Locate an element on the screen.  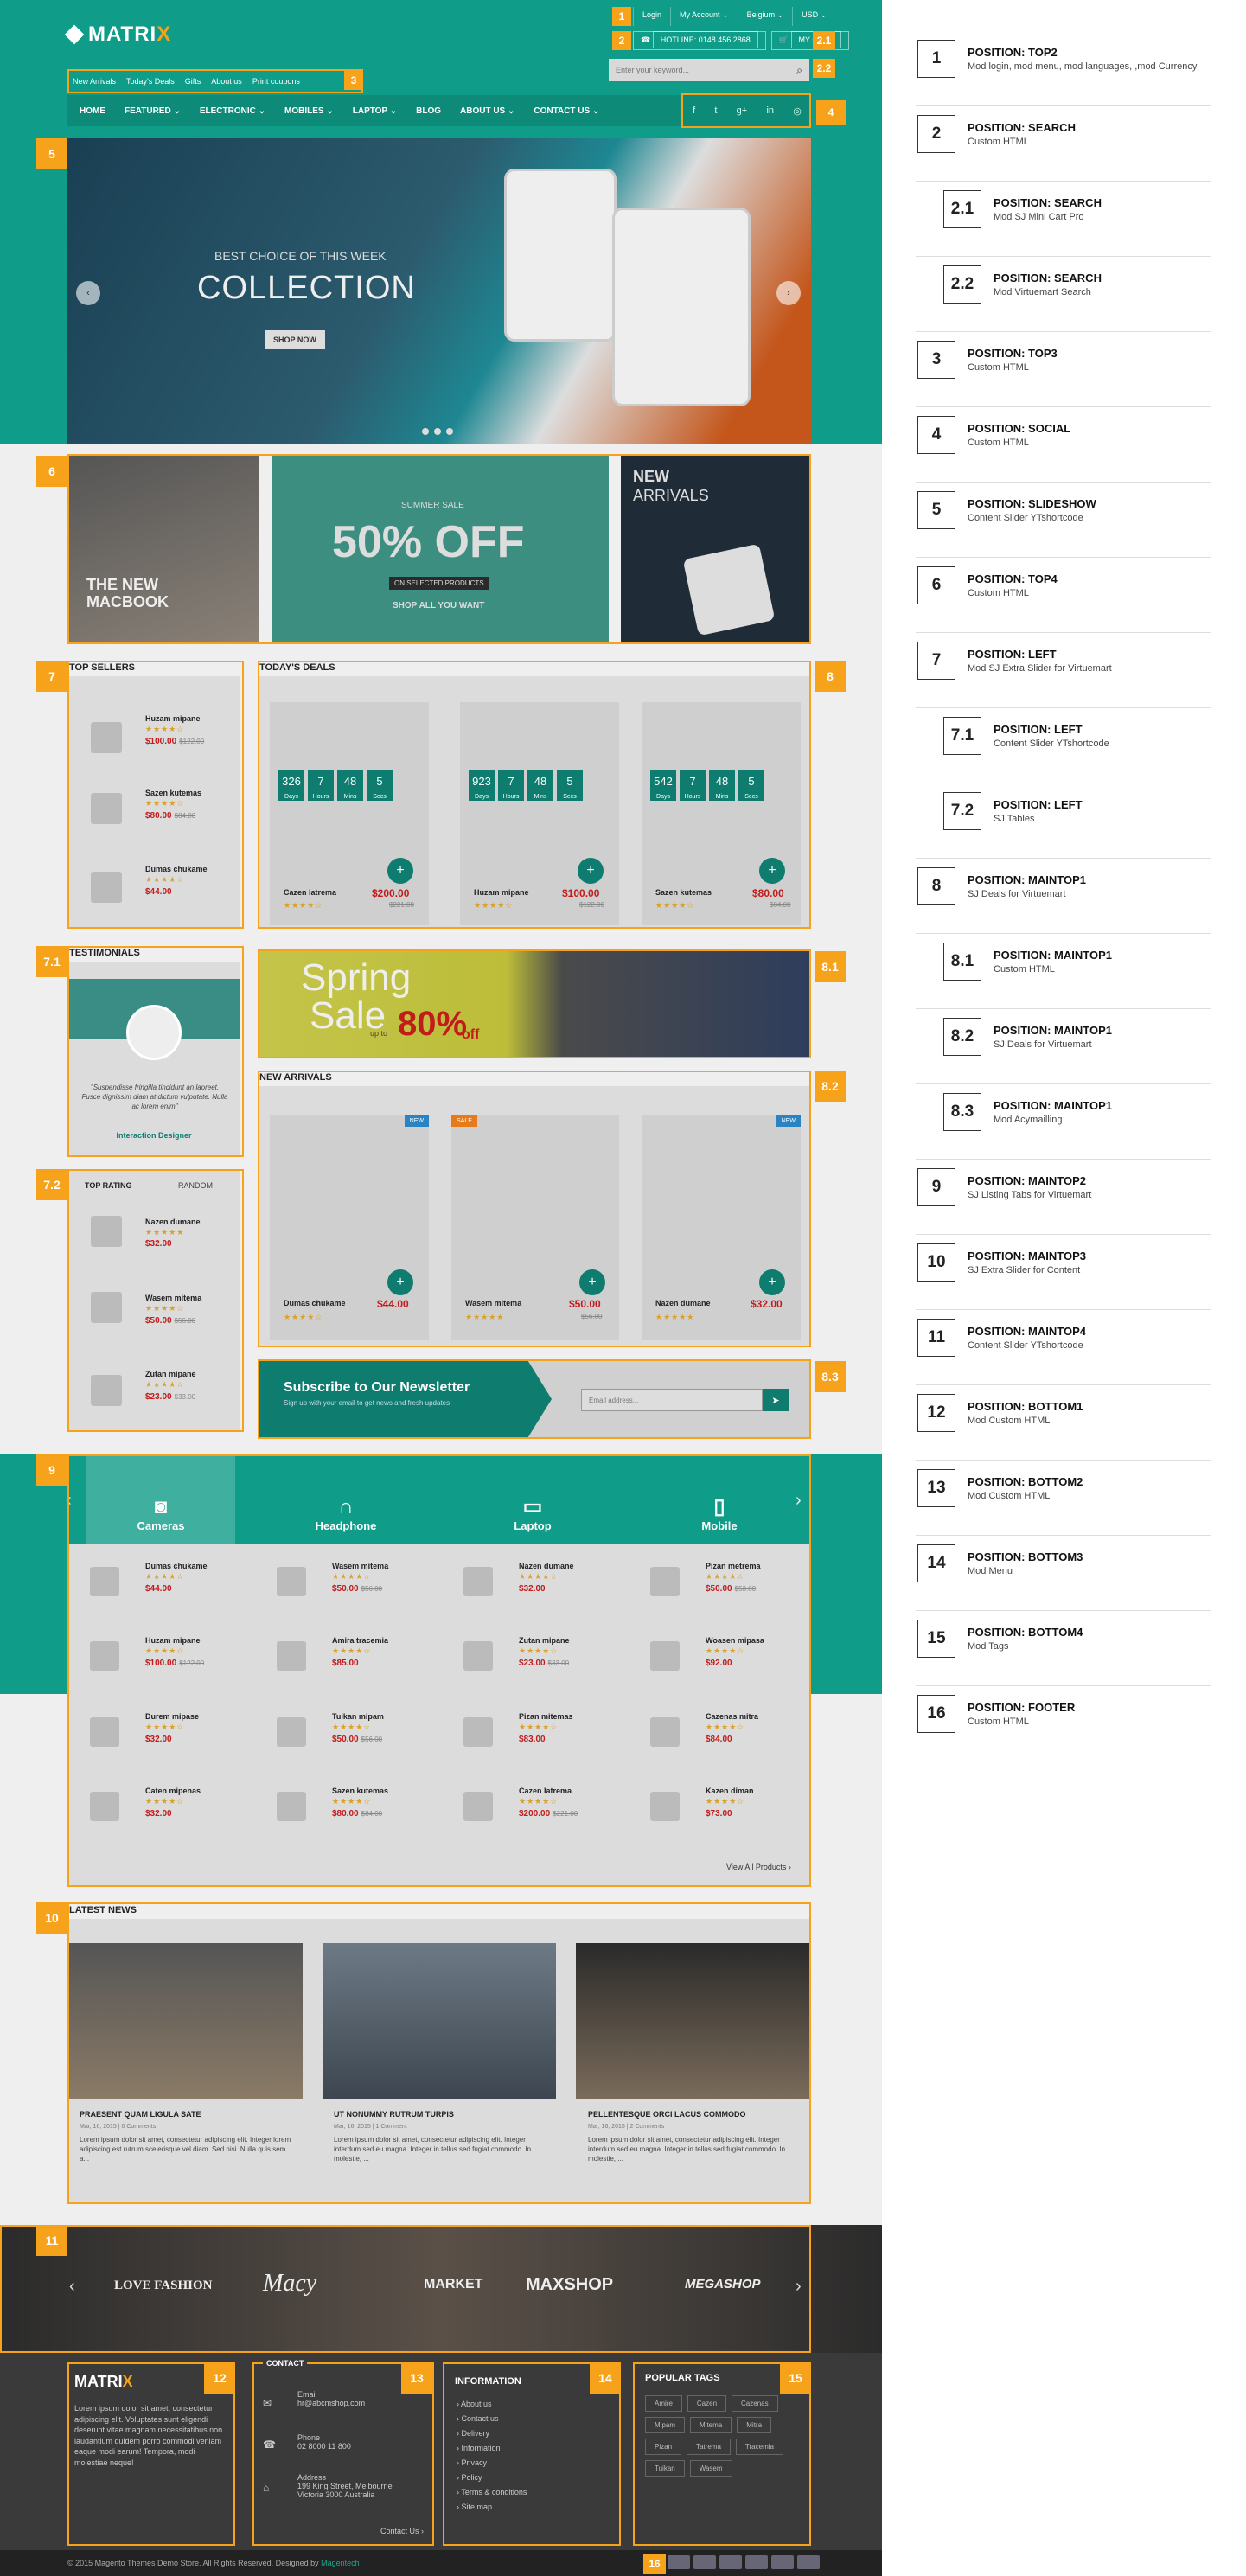
legend-item: 16 POSITION: FOOTER Custom HTML is located at coordinates (1063, 1724).